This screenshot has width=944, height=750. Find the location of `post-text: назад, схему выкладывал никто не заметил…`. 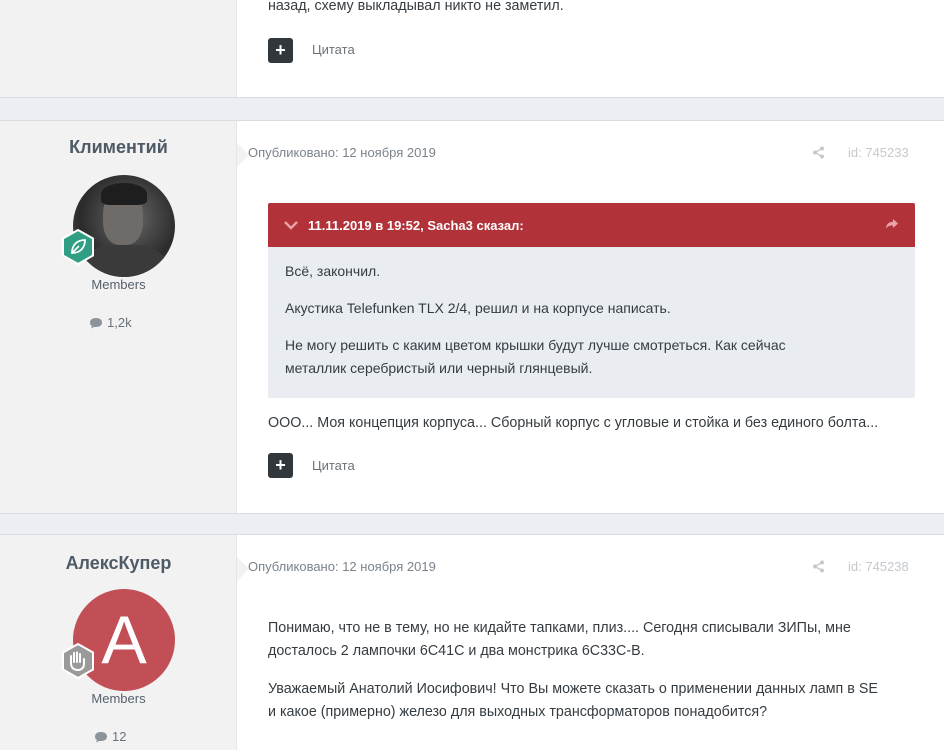

post-text: назад, схему выкладывал никто не заметил… is located at coordinates (416, 7).